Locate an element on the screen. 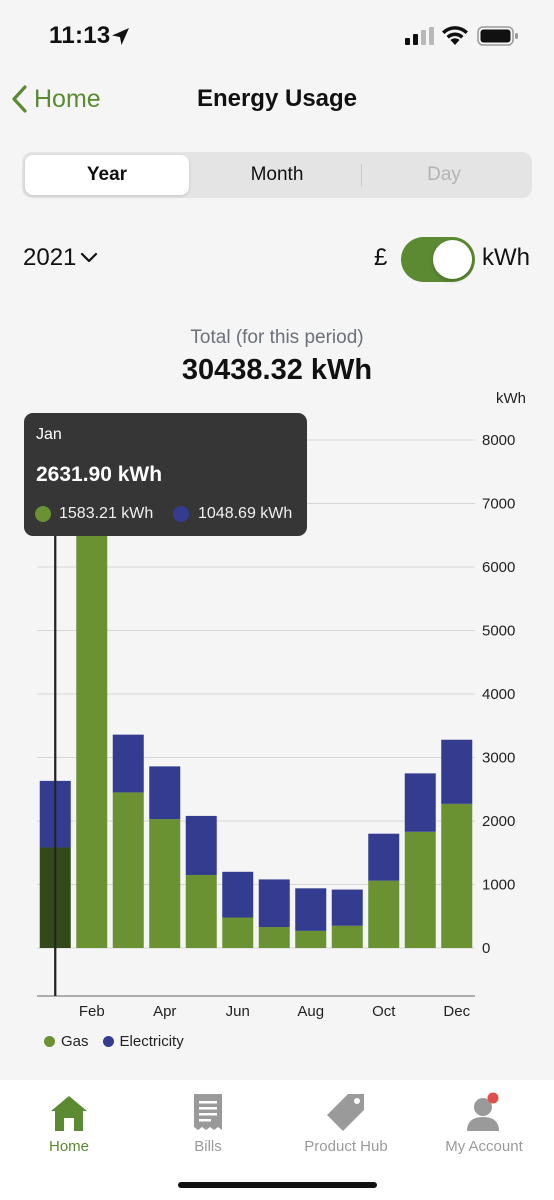 This screenshot has width=554, height=1200. page-title: Energy Usage is located at coordinates (277, 98).